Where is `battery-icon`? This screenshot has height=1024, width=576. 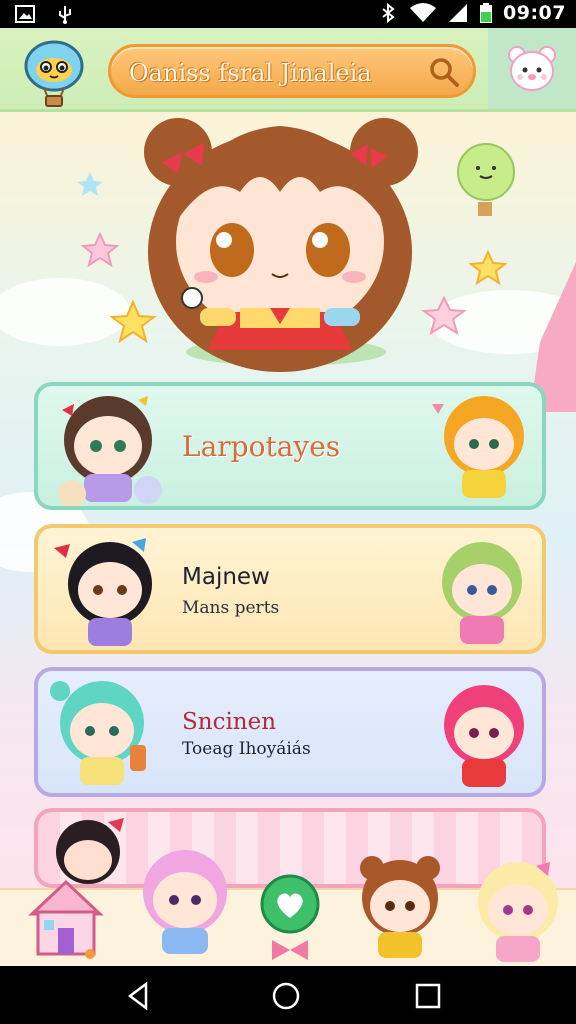 battery-icon is located at coordinates (486, 13).